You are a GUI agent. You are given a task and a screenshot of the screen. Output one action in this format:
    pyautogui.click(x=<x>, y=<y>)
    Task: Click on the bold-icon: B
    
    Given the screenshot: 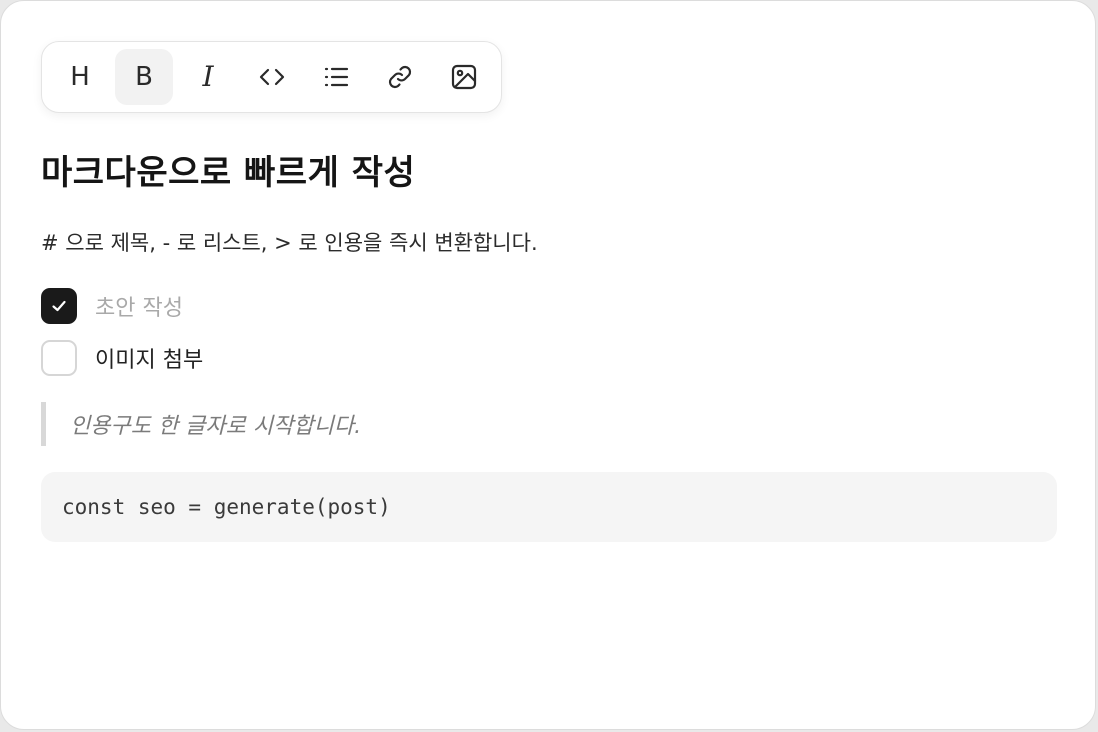 What is the action you would take?
    pyautogui.click(x=144, y=77)
    